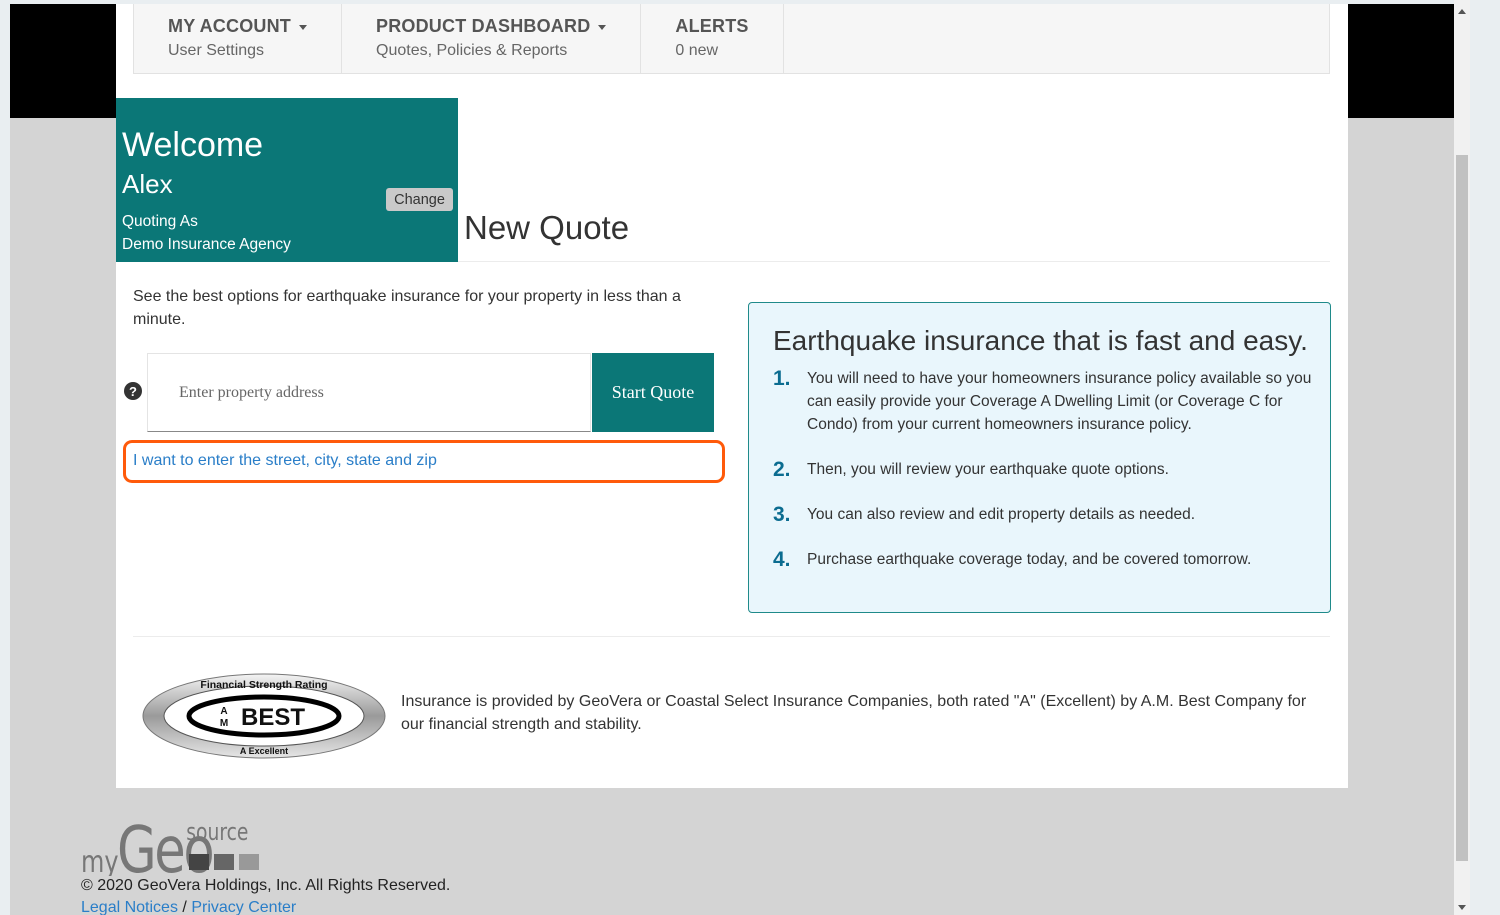 The image size is (1500, 915). Describe the element at coordinates (129, 907) in the screenshot. I see `legal-notices-link: Legal Notices` at that location.